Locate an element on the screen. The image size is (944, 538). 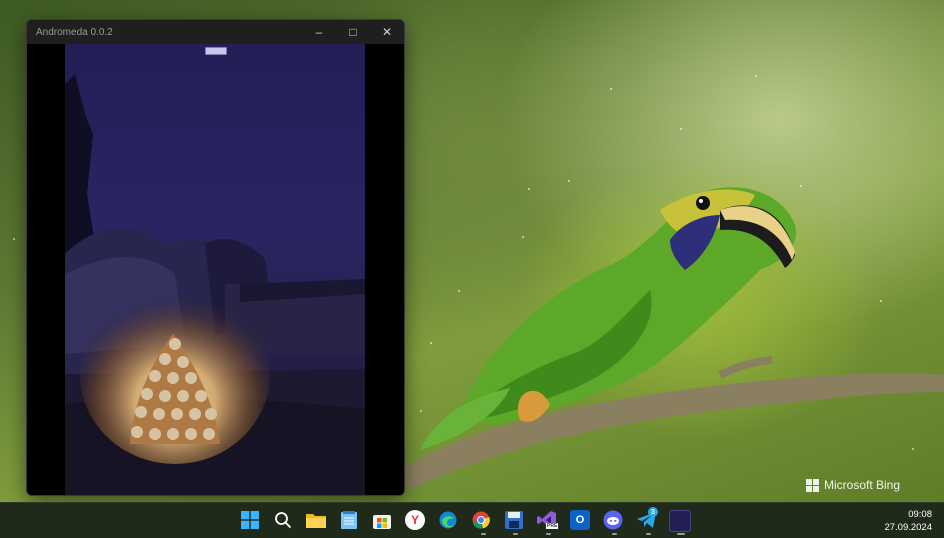
window-title: Andromeda 0.0.2 is located at coordinates (74, 32).